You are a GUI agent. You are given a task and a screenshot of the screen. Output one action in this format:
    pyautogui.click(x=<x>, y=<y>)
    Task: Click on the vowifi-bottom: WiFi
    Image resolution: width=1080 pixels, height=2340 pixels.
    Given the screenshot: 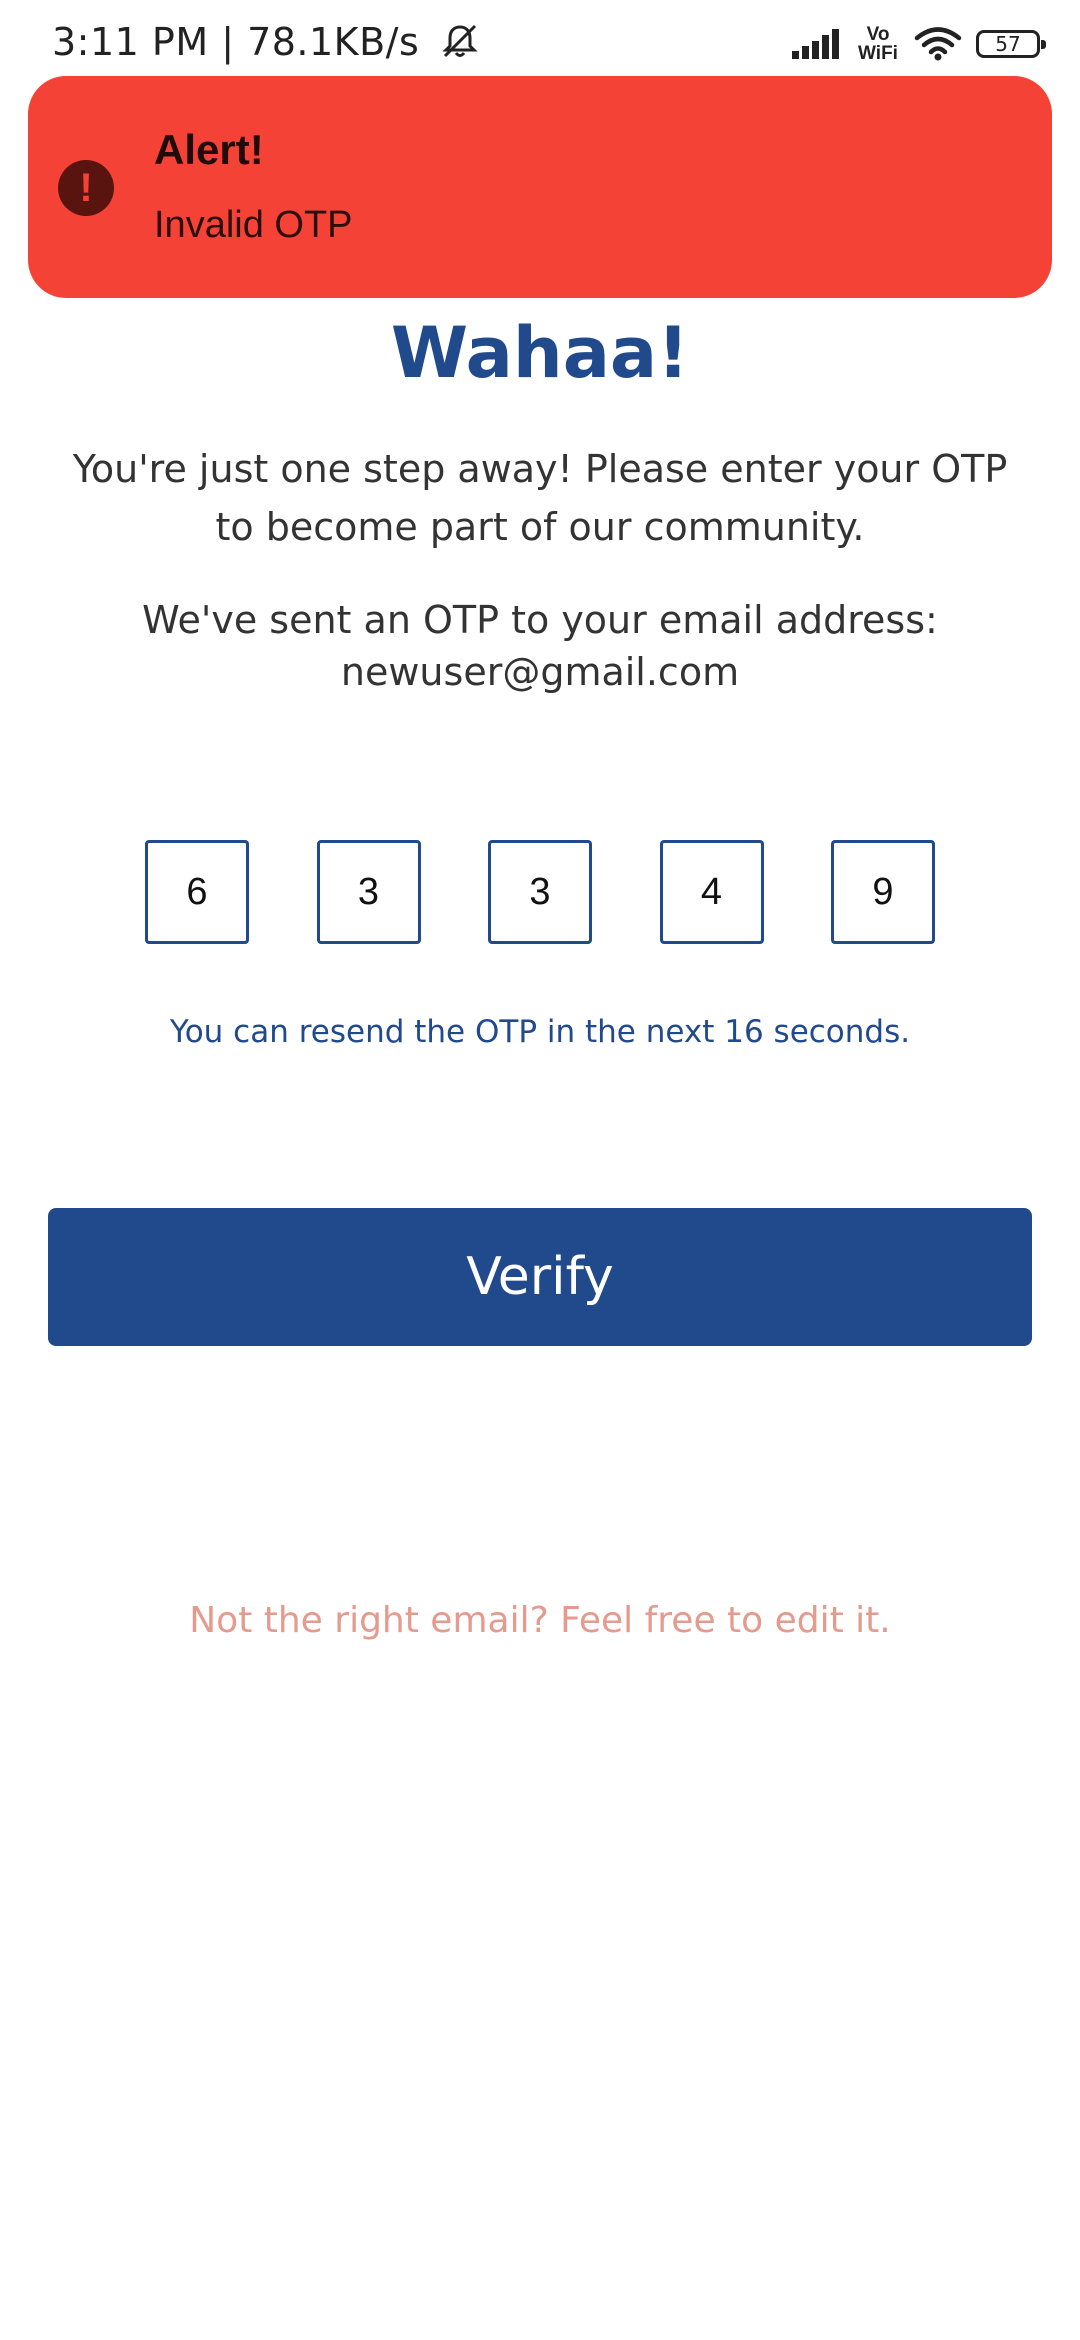 What is the action you would take?
    pyautogui.click(x=878, y=53)
    